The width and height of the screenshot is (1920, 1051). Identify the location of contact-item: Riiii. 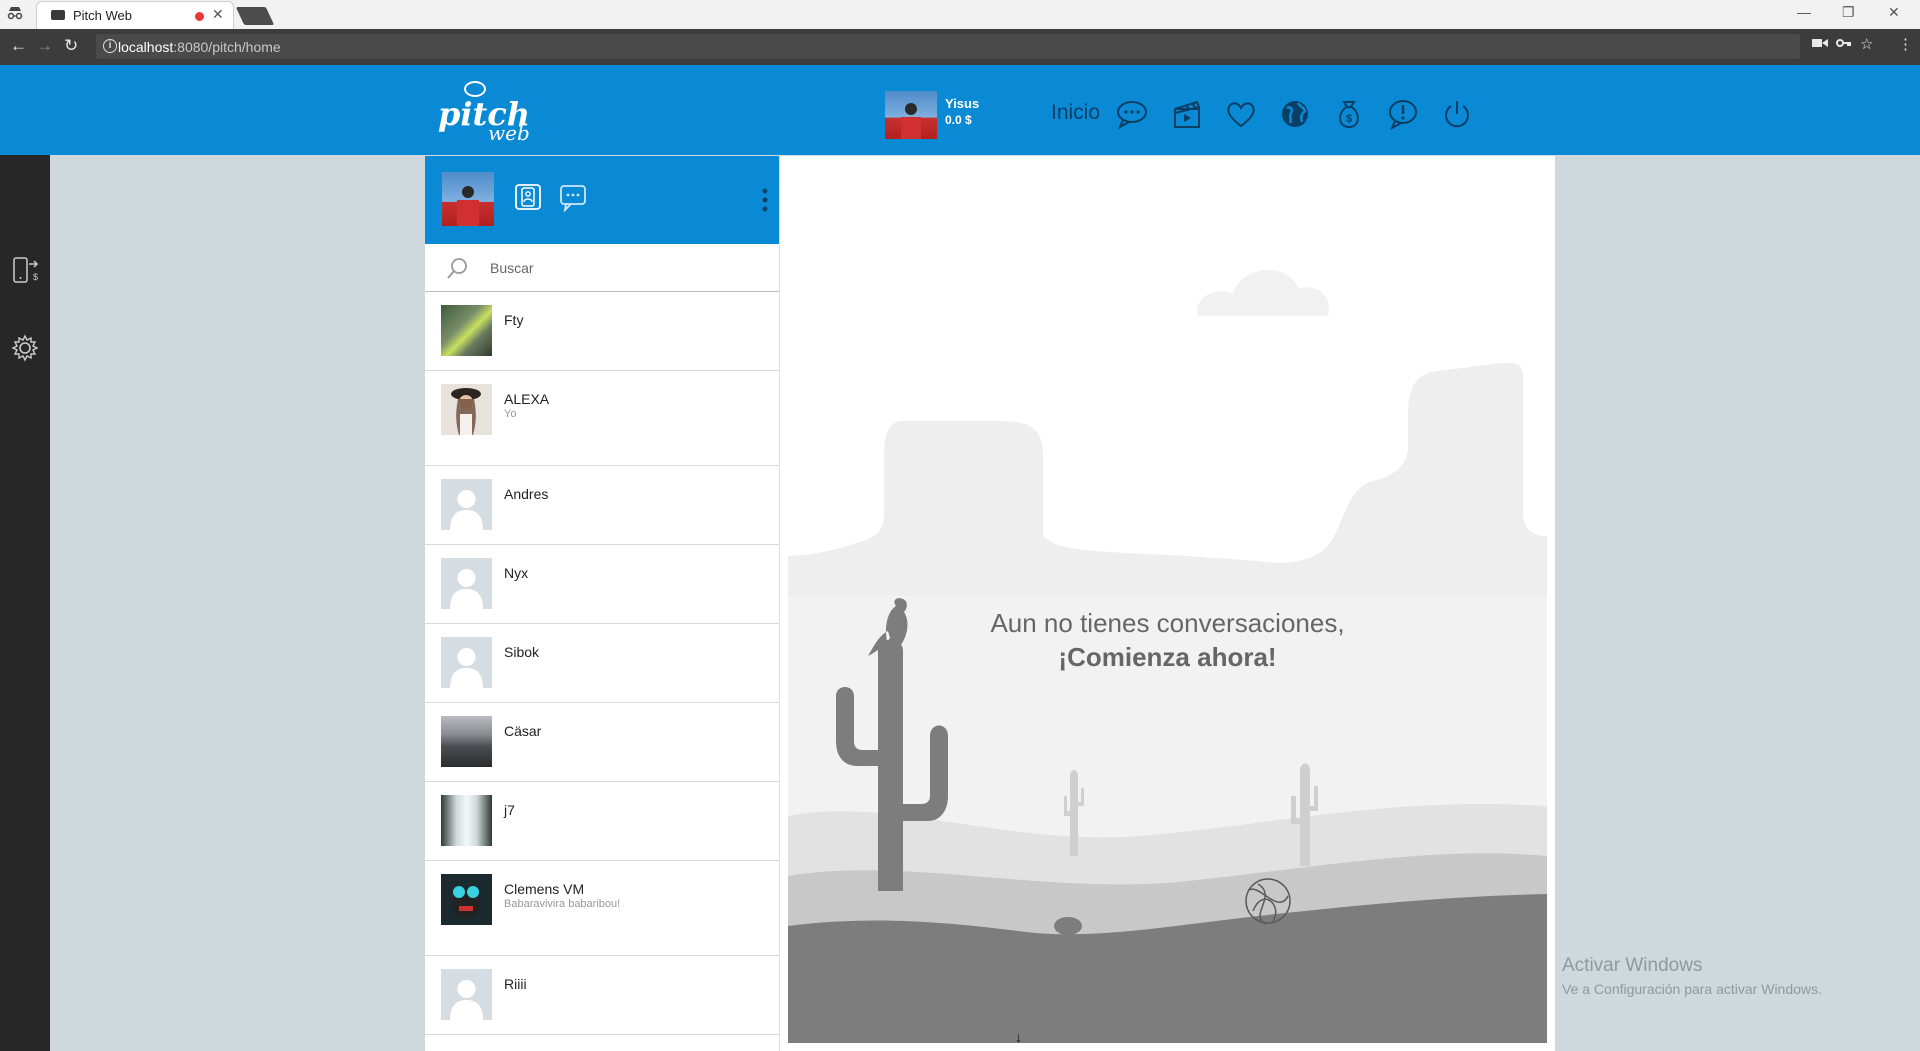
(602, 995).